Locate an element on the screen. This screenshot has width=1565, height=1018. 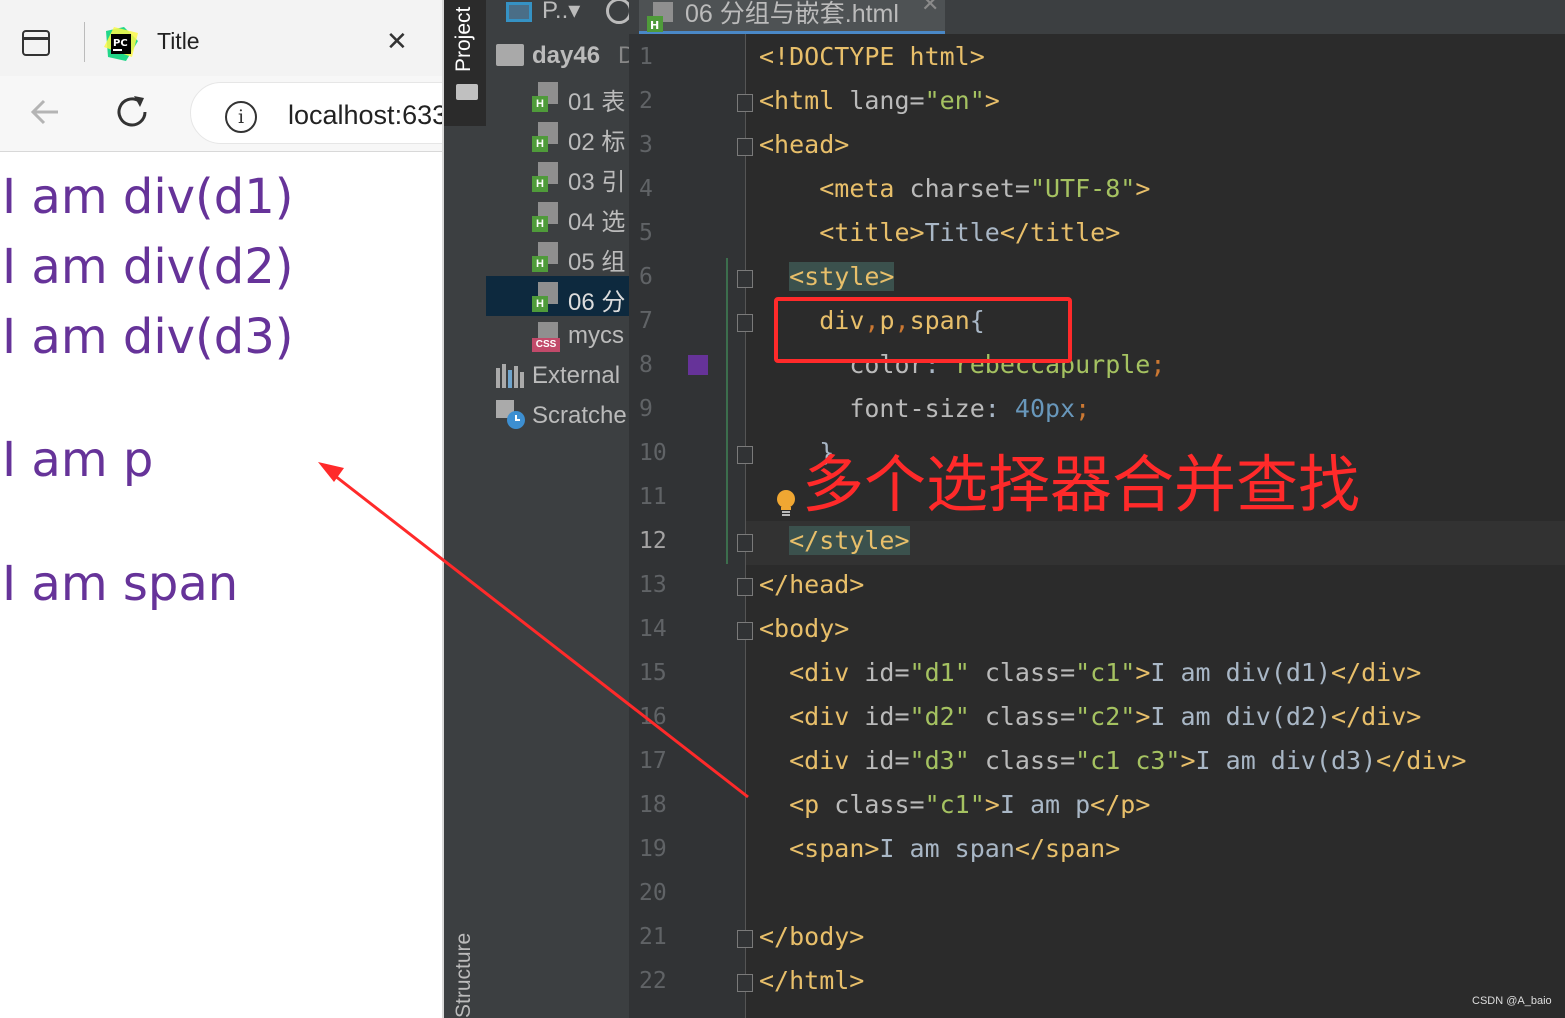
line-number: 7 is located at coordinates (659, 321).